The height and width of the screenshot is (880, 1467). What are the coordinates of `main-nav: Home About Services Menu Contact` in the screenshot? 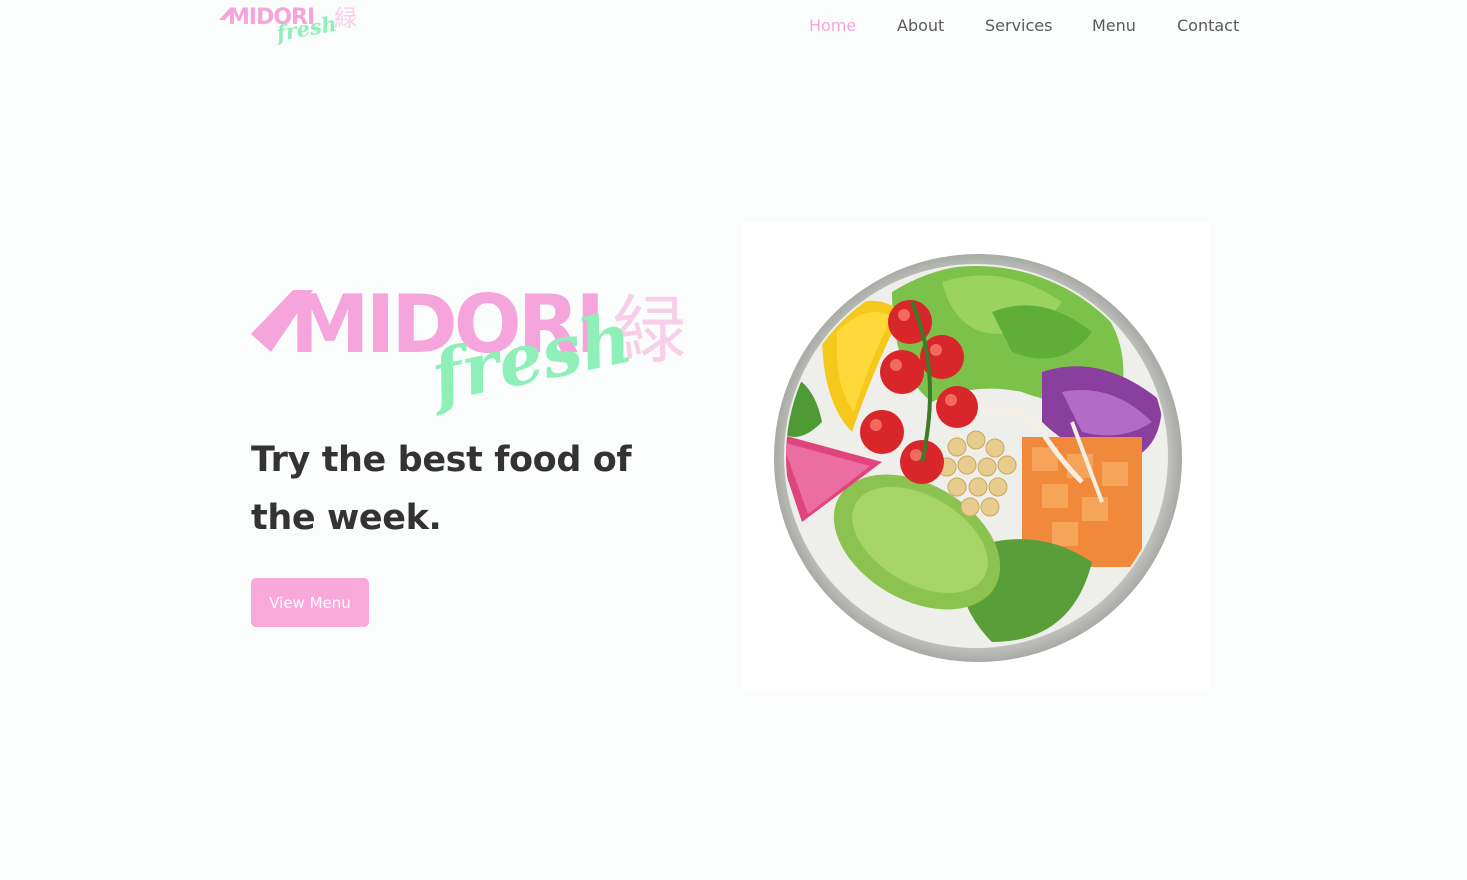 It's located at (733, 26).